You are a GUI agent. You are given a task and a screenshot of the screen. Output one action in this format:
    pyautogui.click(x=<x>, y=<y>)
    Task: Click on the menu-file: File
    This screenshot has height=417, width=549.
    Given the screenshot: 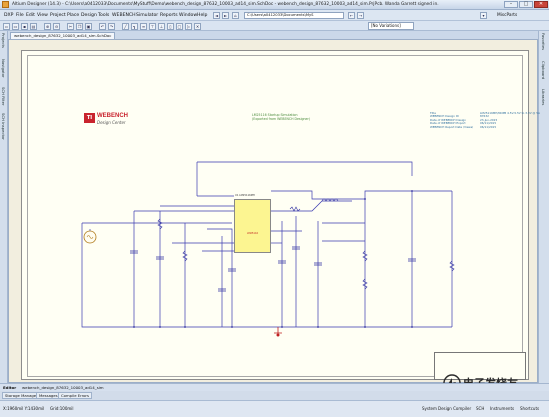 What is the action you would take?
    pyautogui.click(x=20, y=15)
    